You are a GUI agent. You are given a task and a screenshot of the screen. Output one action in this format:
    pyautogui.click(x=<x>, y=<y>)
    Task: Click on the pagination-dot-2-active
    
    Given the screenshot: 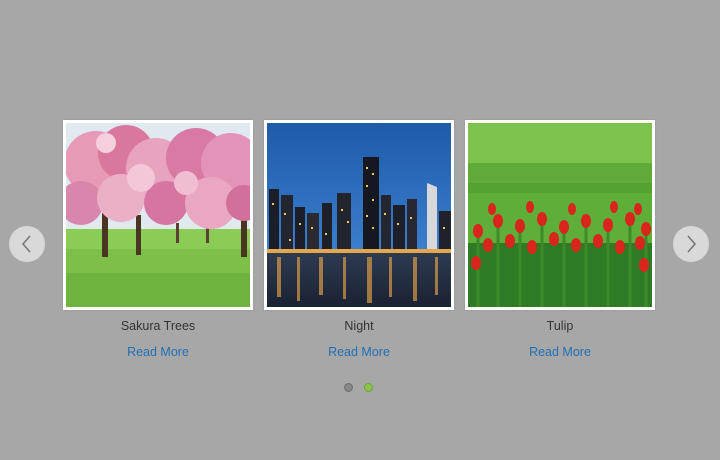 What is the action you would take?
    pyautogui.click(x=368, y=387)
    